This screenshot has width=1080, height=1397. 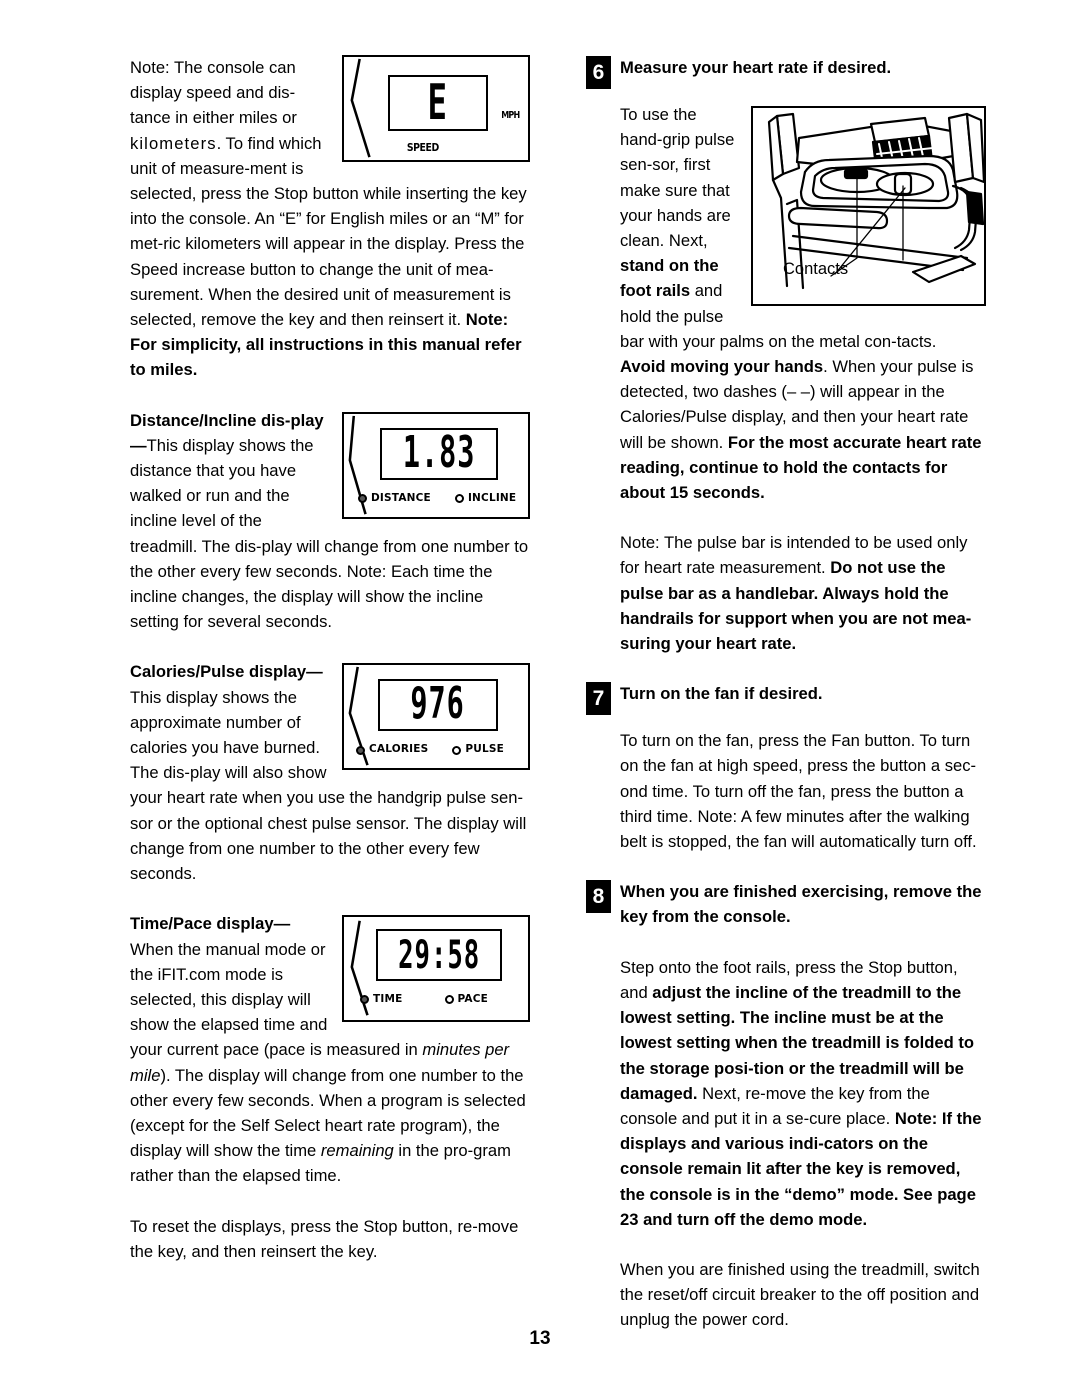 I want to click on time-display-figure: 29:58 TIME PACE, so click(x=436, y=969).